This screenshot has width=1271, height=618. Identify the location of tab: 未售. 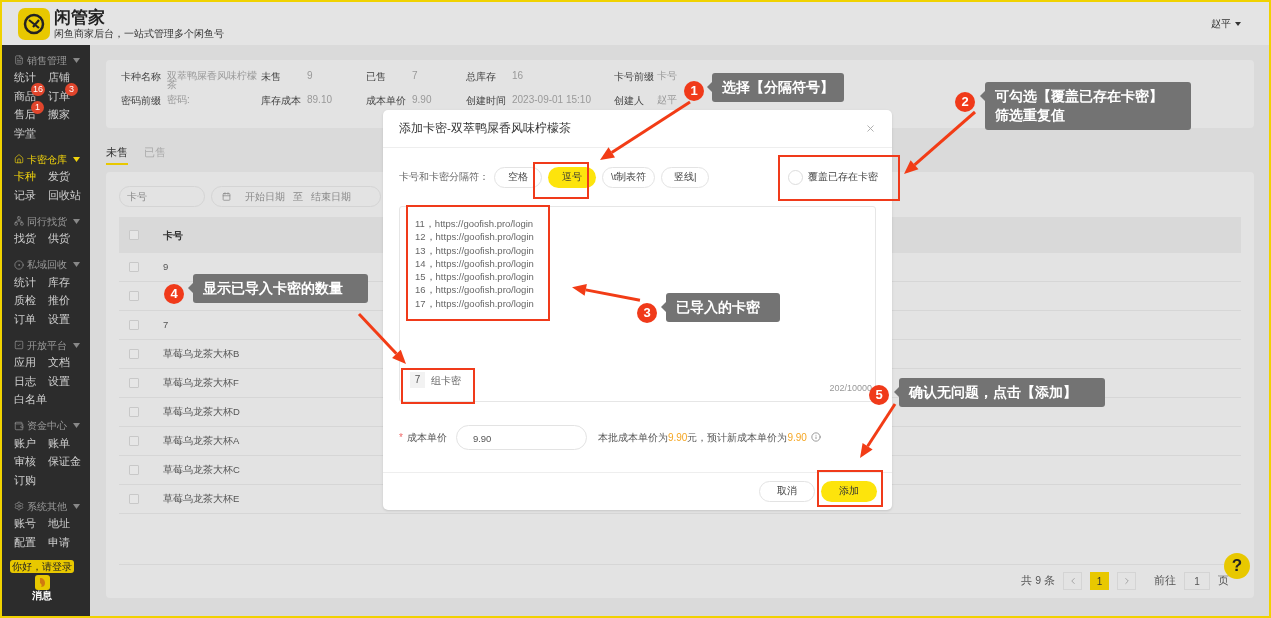
(117, 154).